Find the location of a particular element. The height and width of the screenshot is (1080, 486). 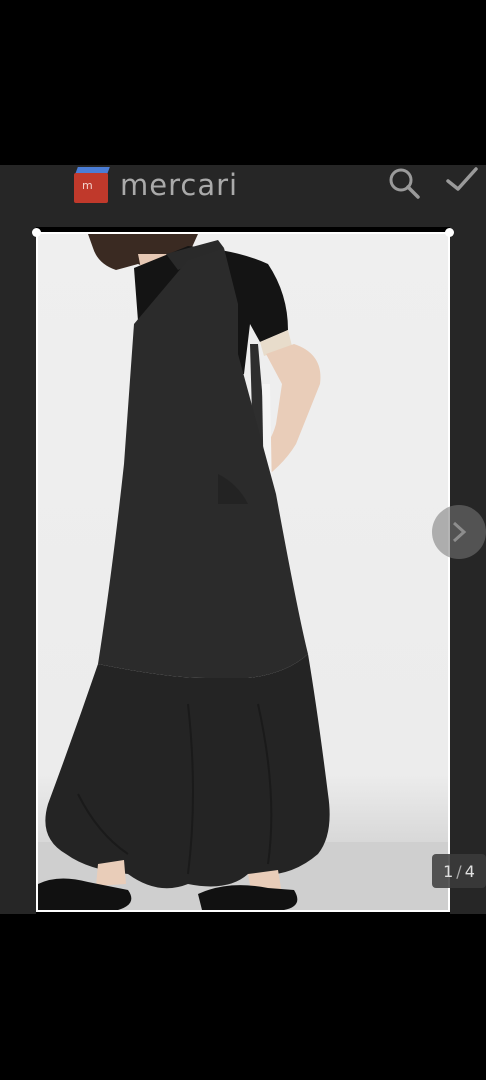

check-button is located at coordinates (465, 180).